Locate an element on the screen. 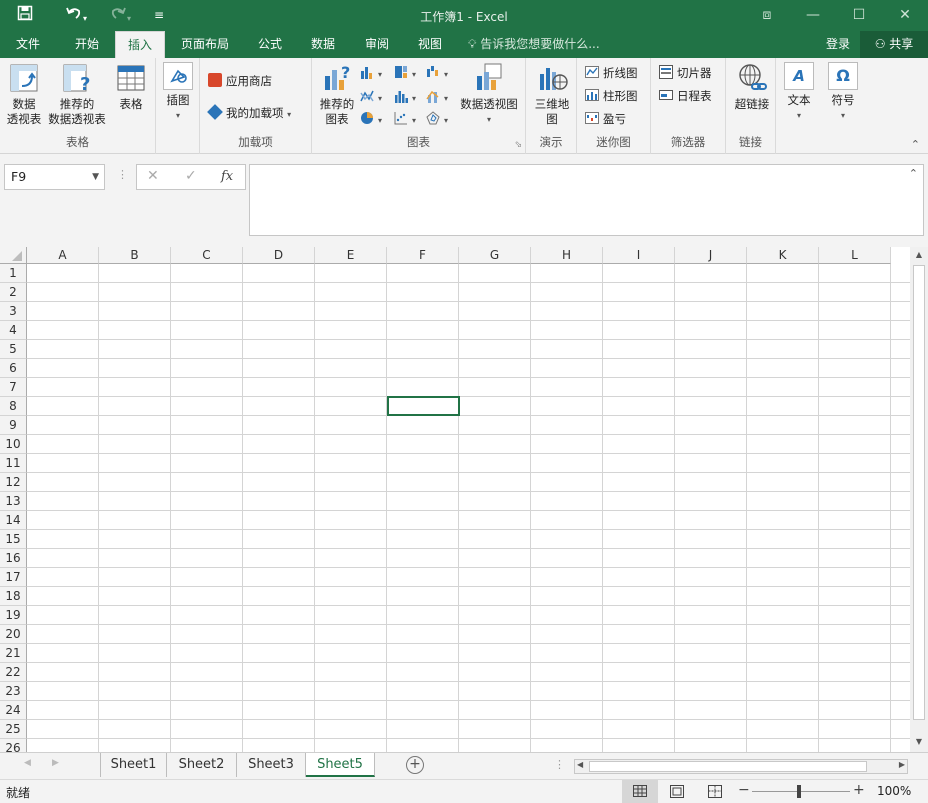 The image size is (928, 803). row-header: 13 is located at coordinates (13, 501).